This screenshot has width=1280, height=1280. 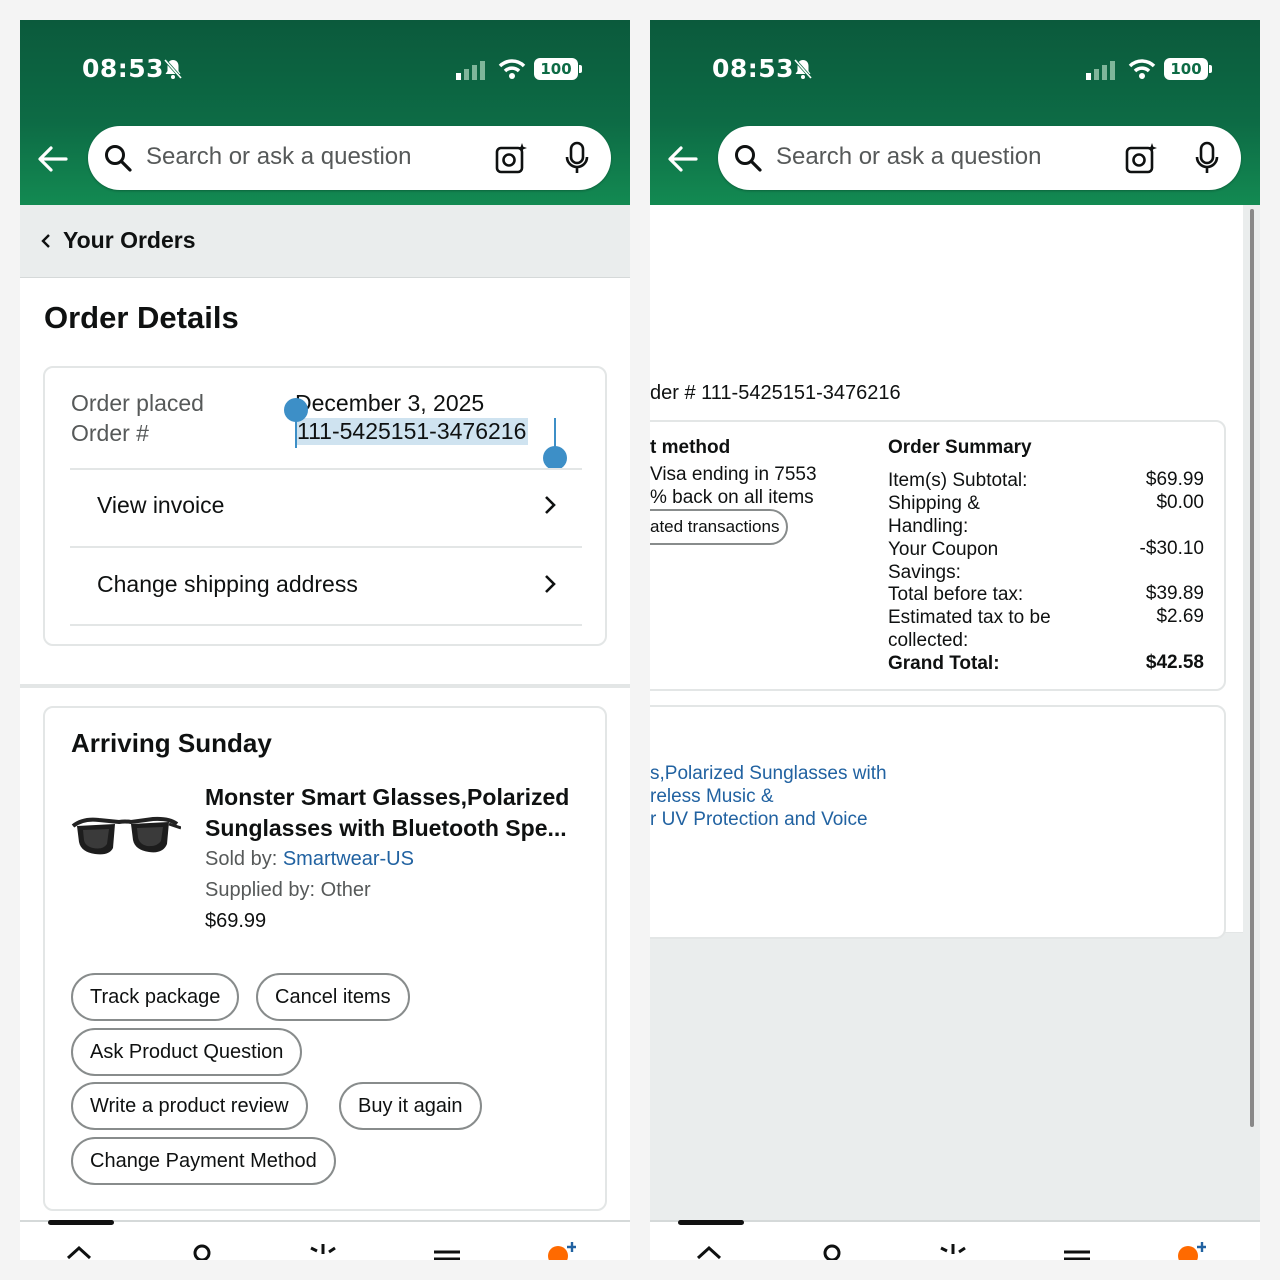 I want to click on arrival-status: Arriving Sunday, so click(x=171, y=743).